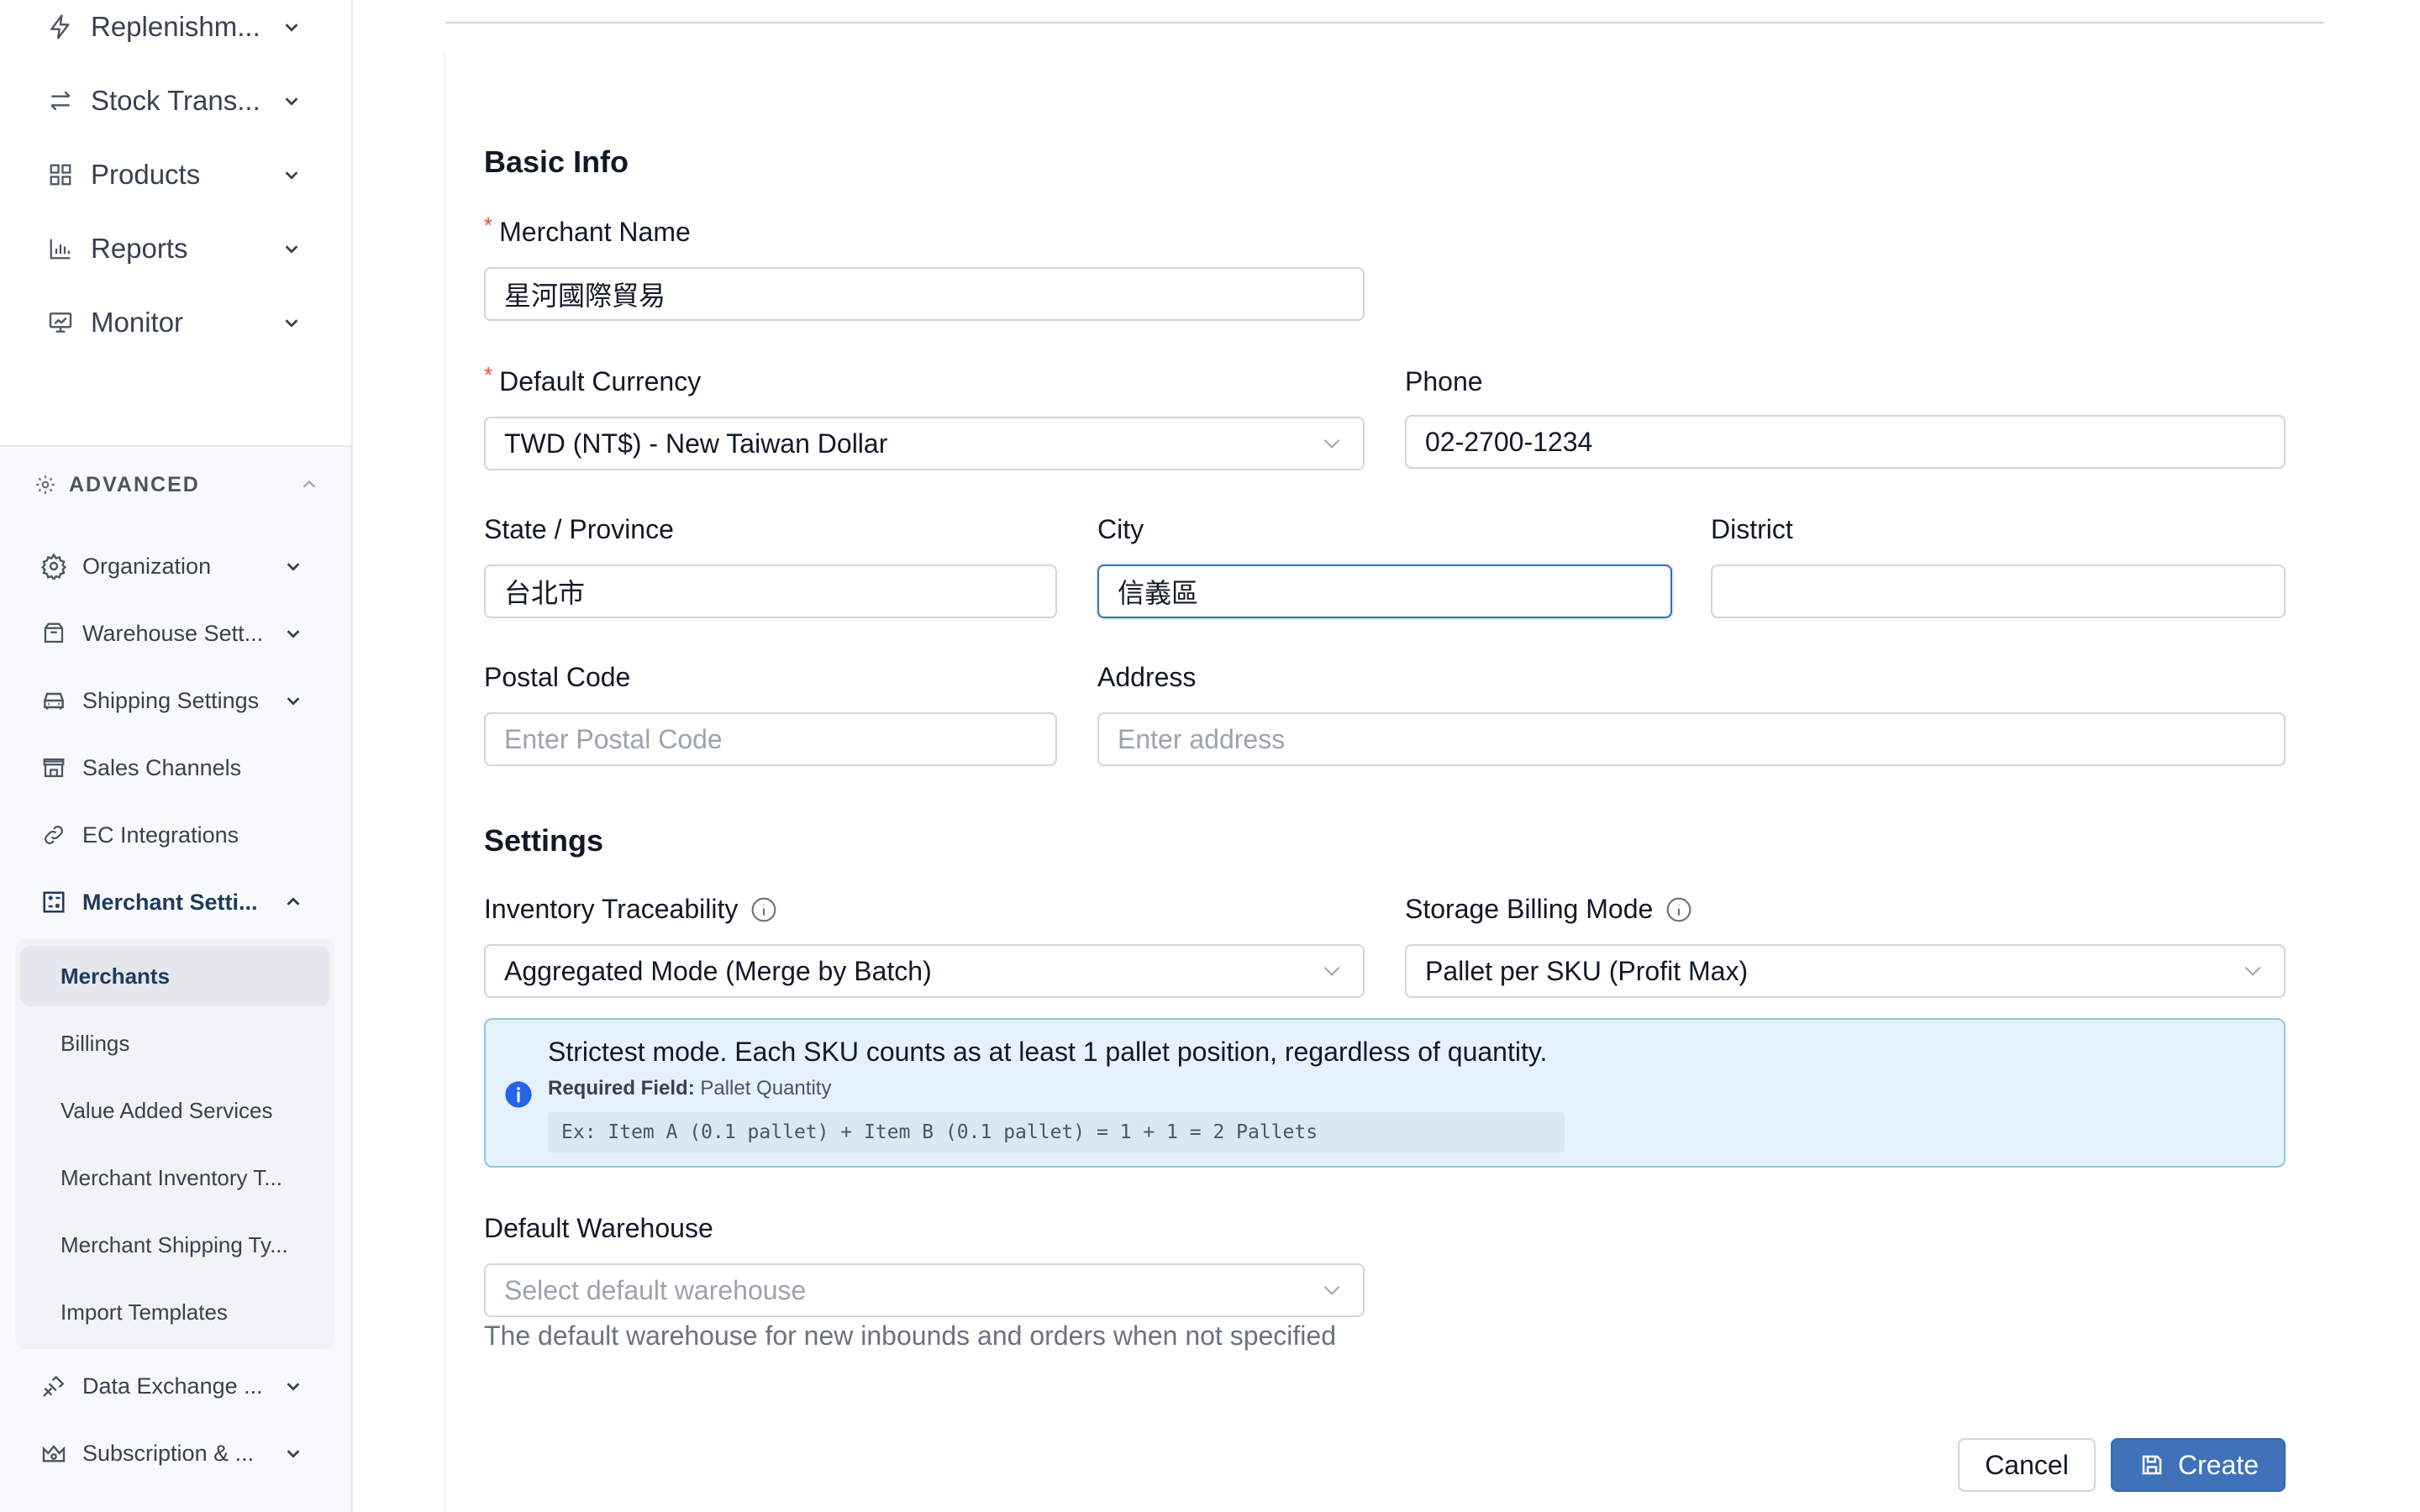  Describe the element at coordinates (925, 971) in the screenshot. I see `inventory-traceability-select: Aggregated Mode (Merge by Batch)` at that location.